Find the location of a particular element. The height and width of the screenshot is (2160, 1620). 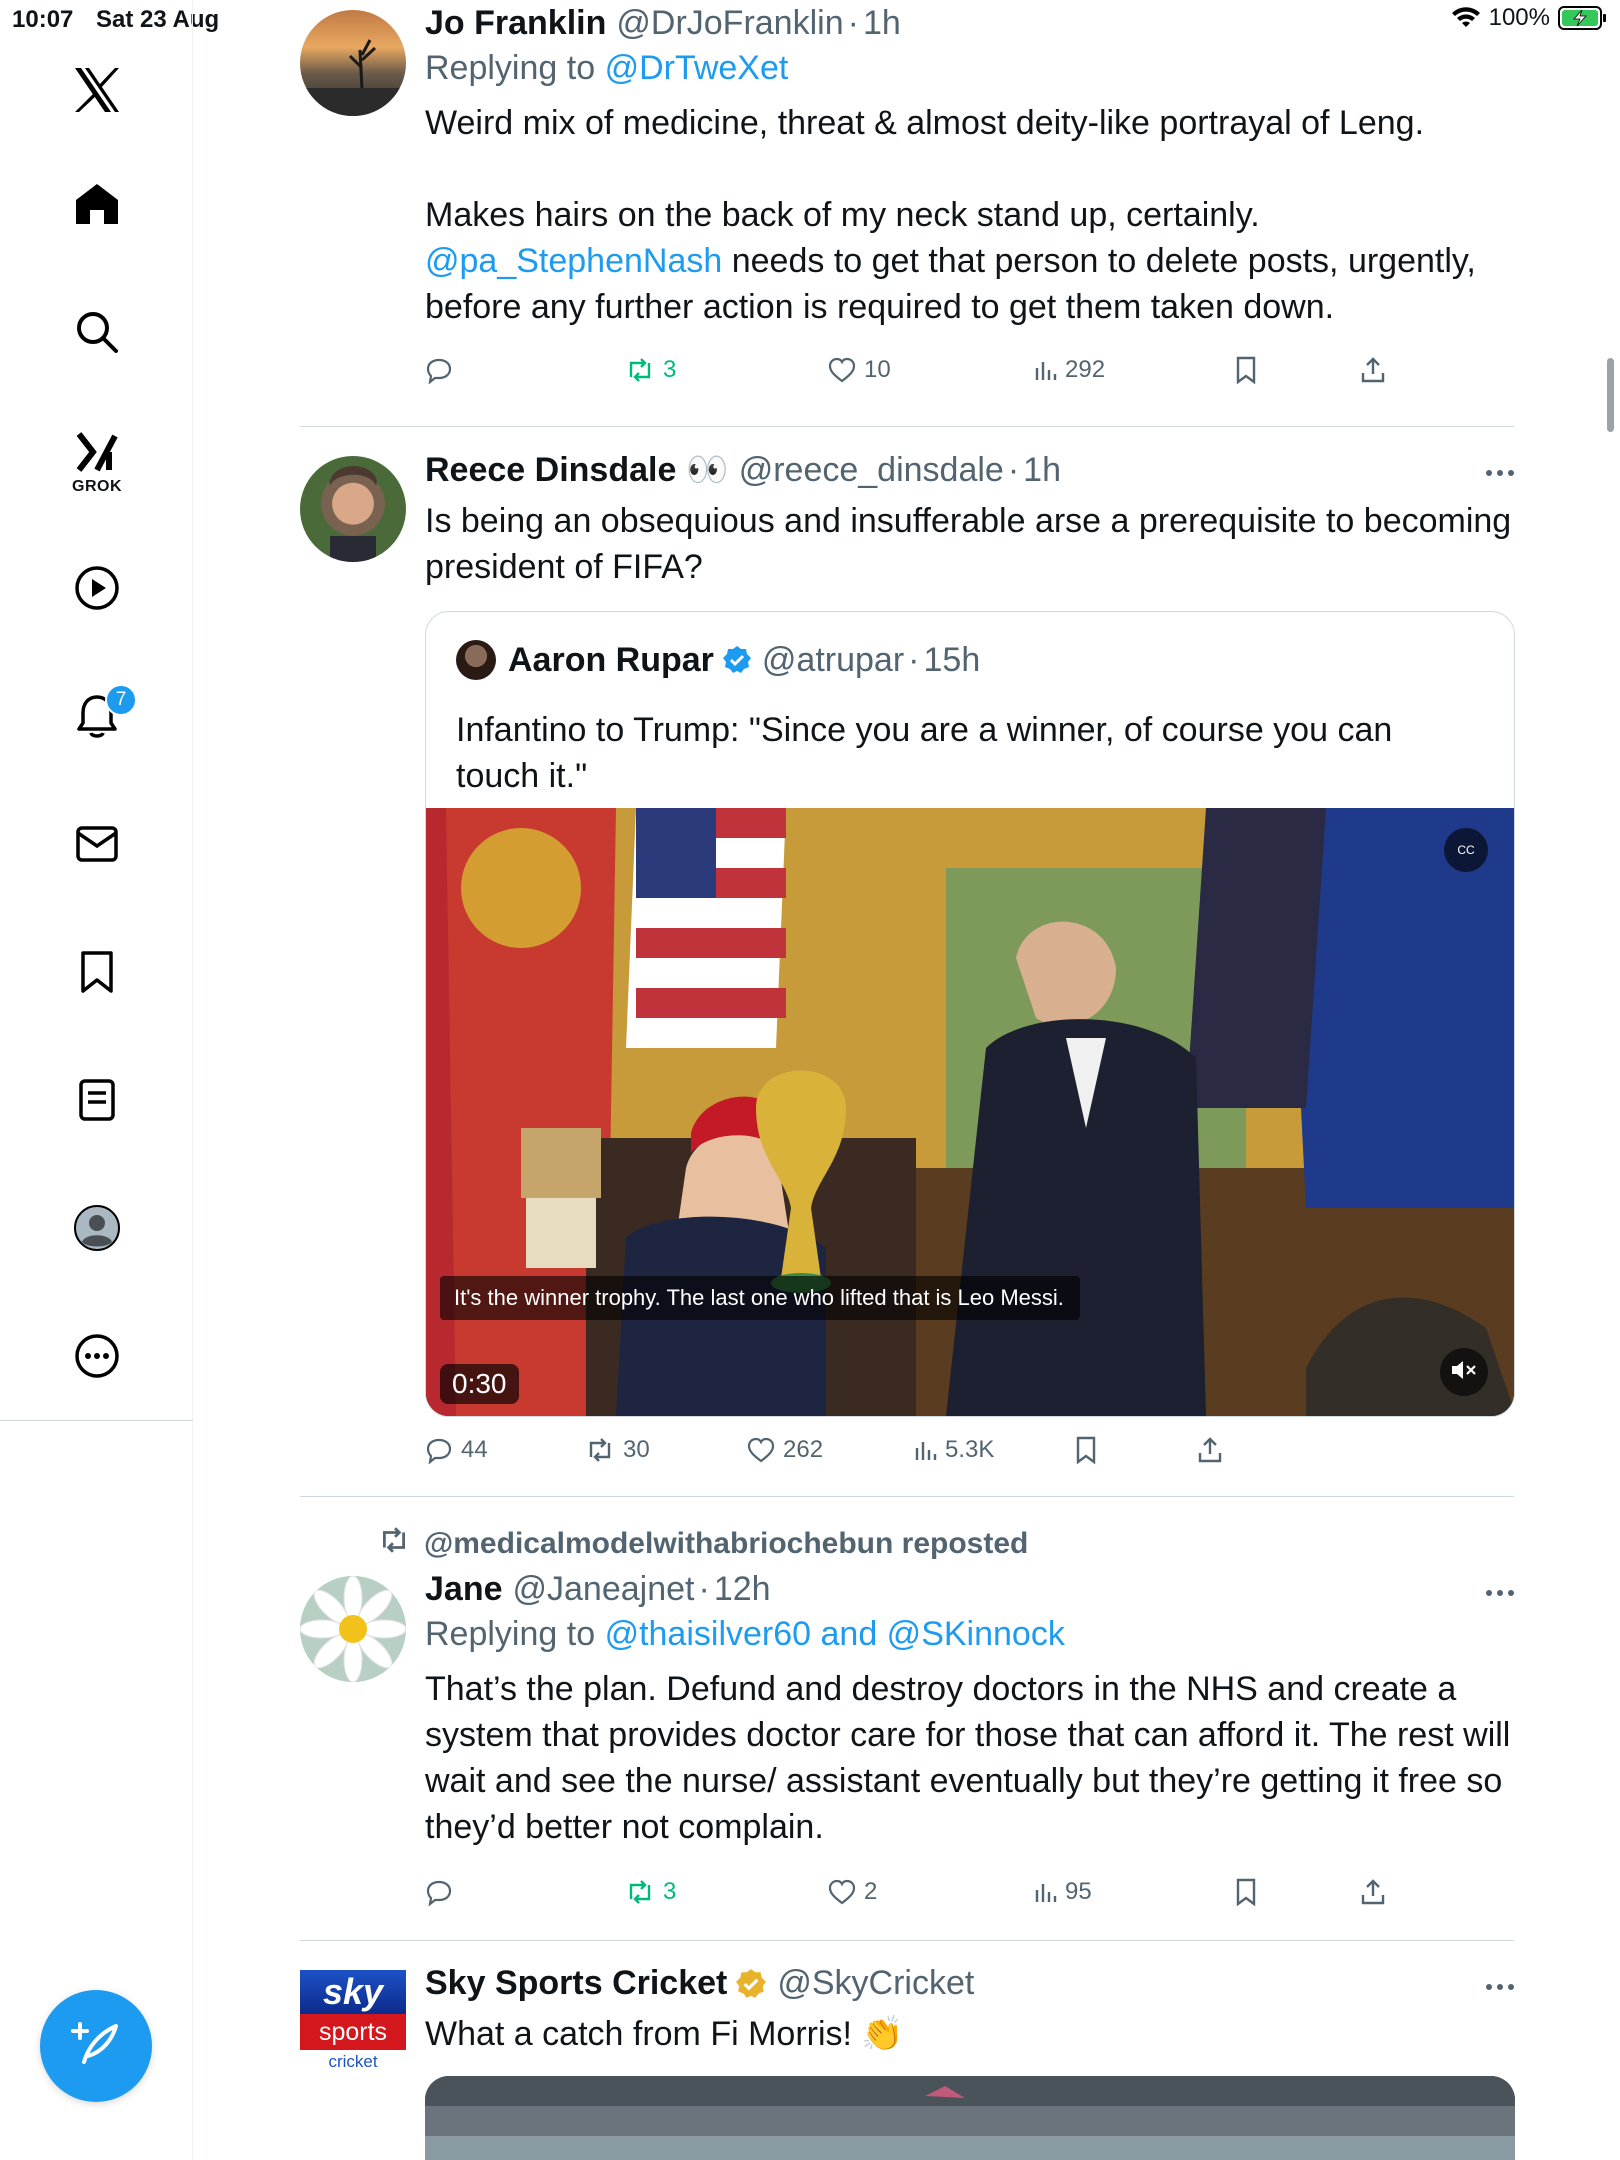

author-handle: @reece_dinsdale is located at coordinates (871, 470).